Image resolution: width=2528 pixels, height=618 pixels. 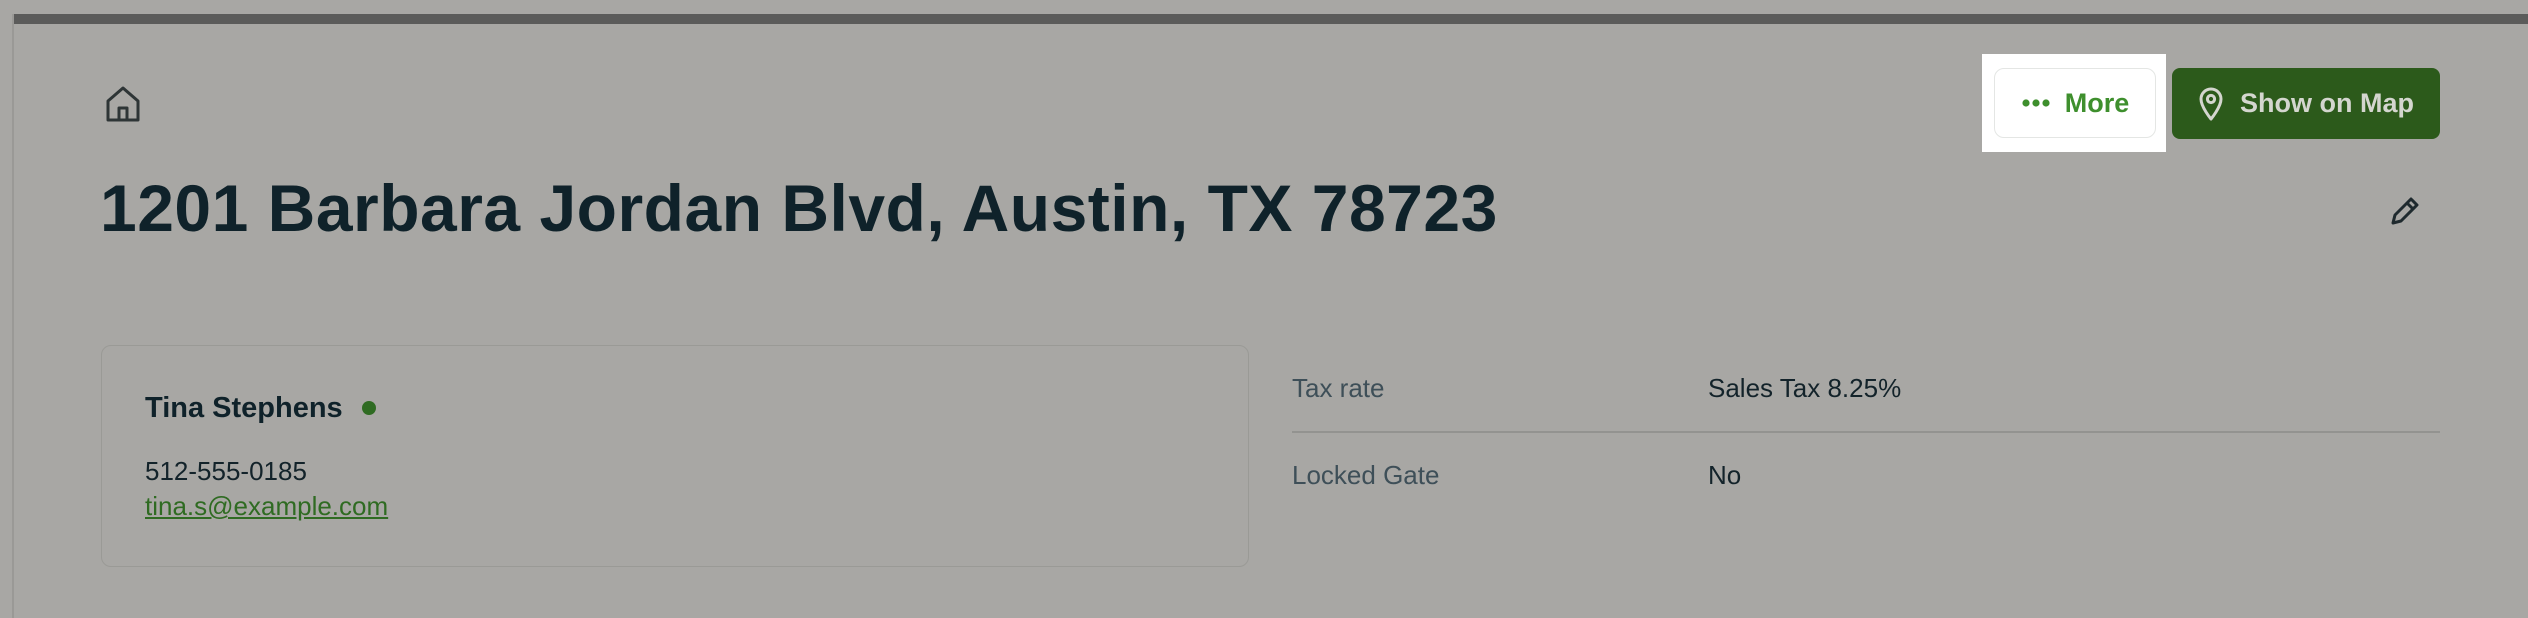 What do you see at coordinates (2211, 103) in the screenshot?
I see `map-pin-icon` at bounding box center [2211, 103].